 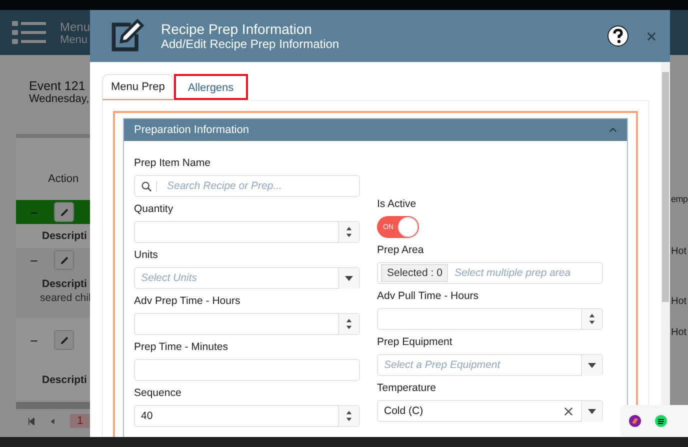 What do you see at coordinates (237, 29) in the screenshot?
I see `dialog-title: Recipe Prep Information` at bounding box center [237, 29].